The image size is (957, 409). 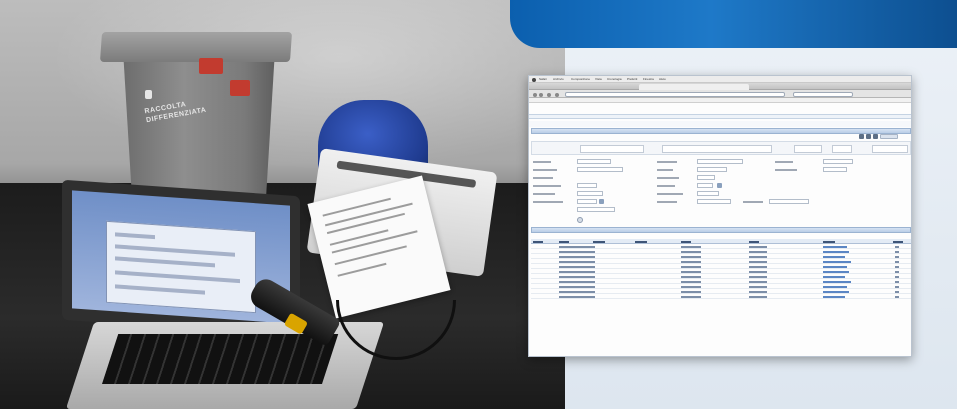 I want to click on bin-logo, so click(x=148, y=94).